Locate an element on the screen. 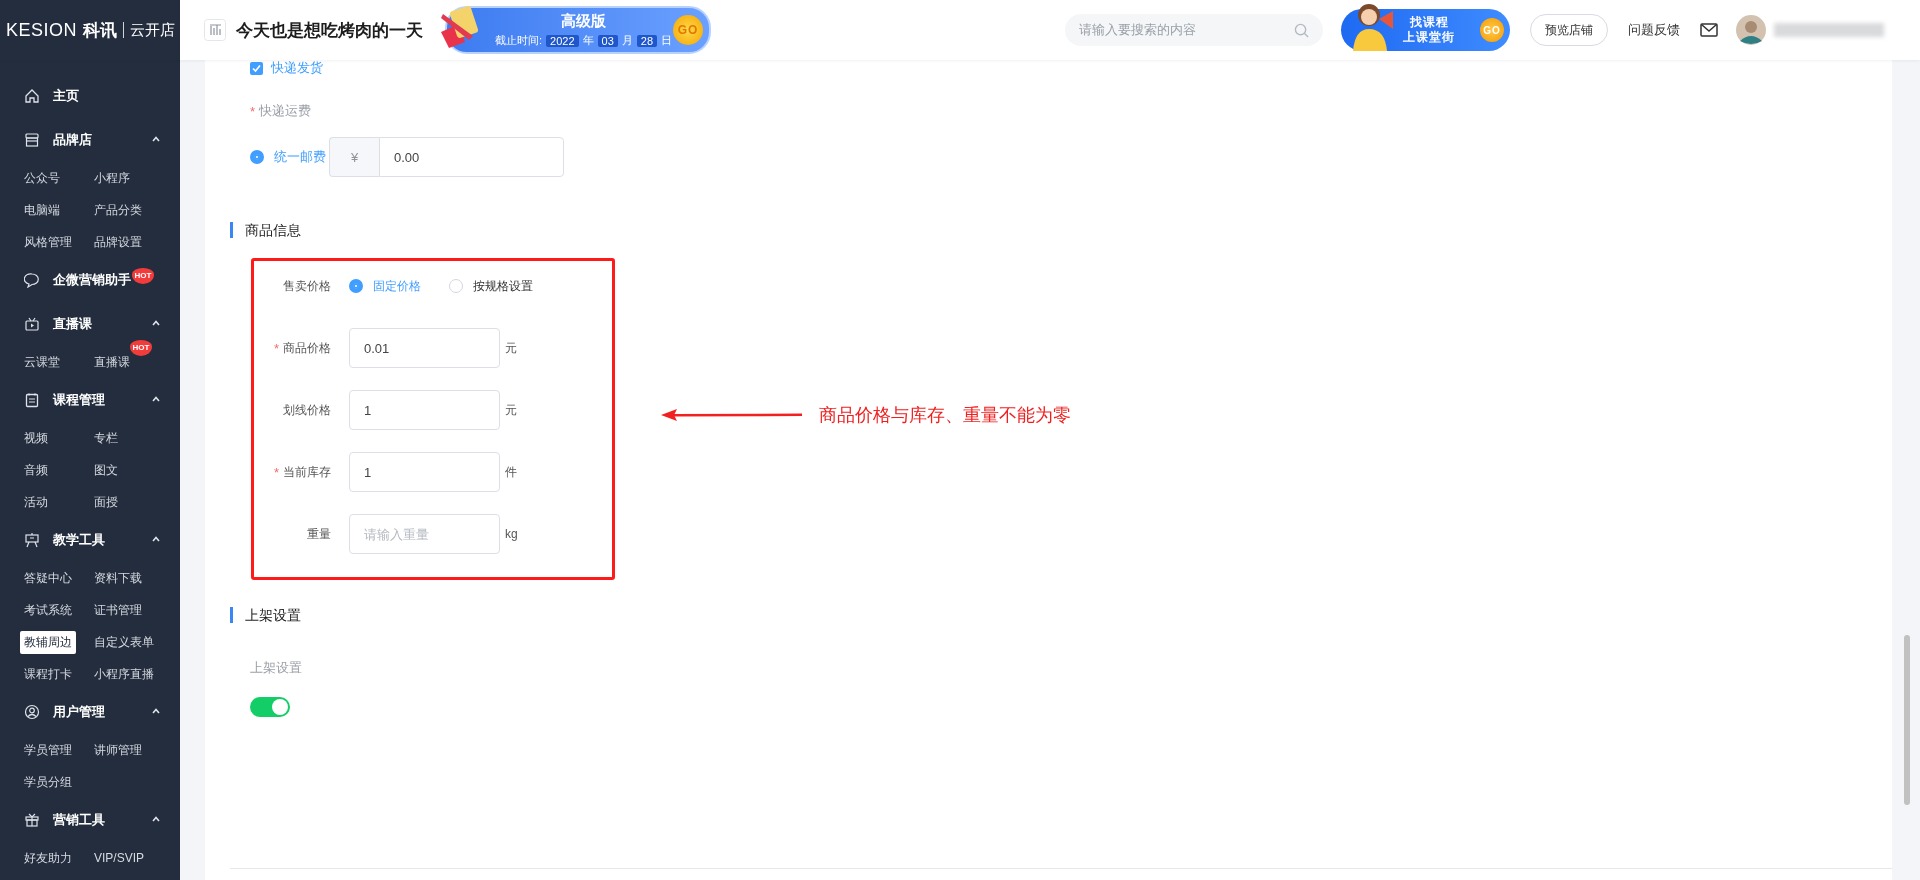 This screenshot has height=880, width=1920. deadline-year: 2022 is located at coordinates (562, 40).